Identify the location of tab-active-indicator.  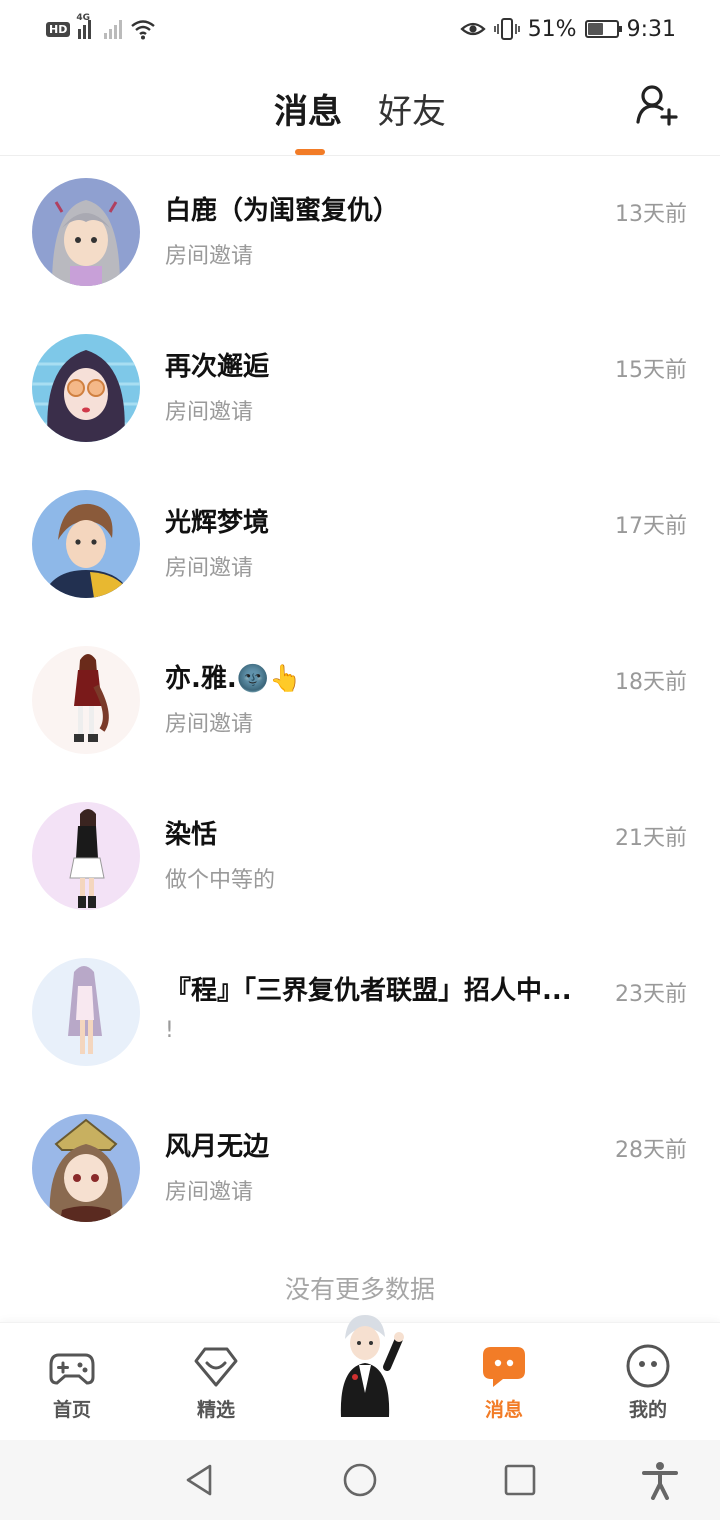
(310, 152).